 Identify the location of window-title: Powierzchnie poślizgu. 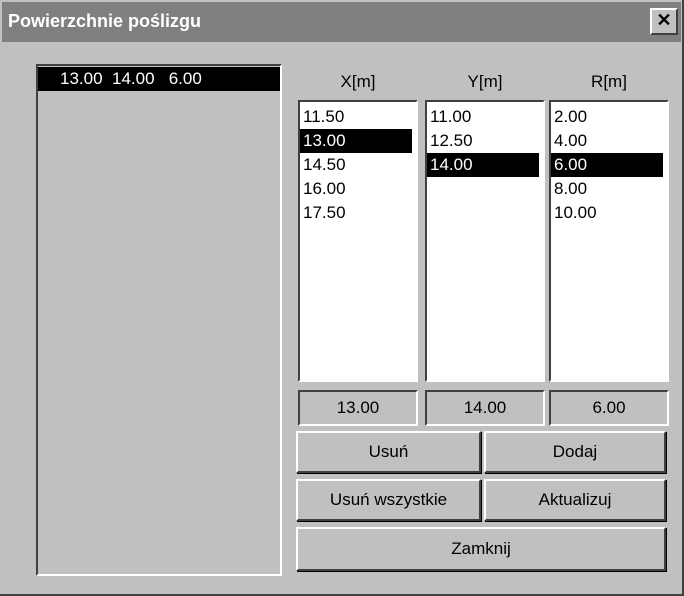
(105, 21).